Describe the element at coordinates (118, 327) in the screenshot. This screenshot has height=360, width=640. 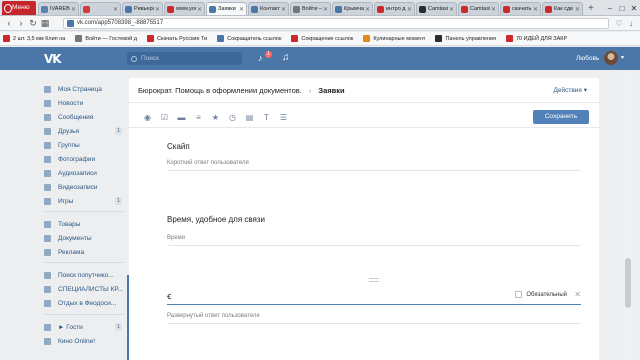
I see `sidebar-item-count: 1` at that location.